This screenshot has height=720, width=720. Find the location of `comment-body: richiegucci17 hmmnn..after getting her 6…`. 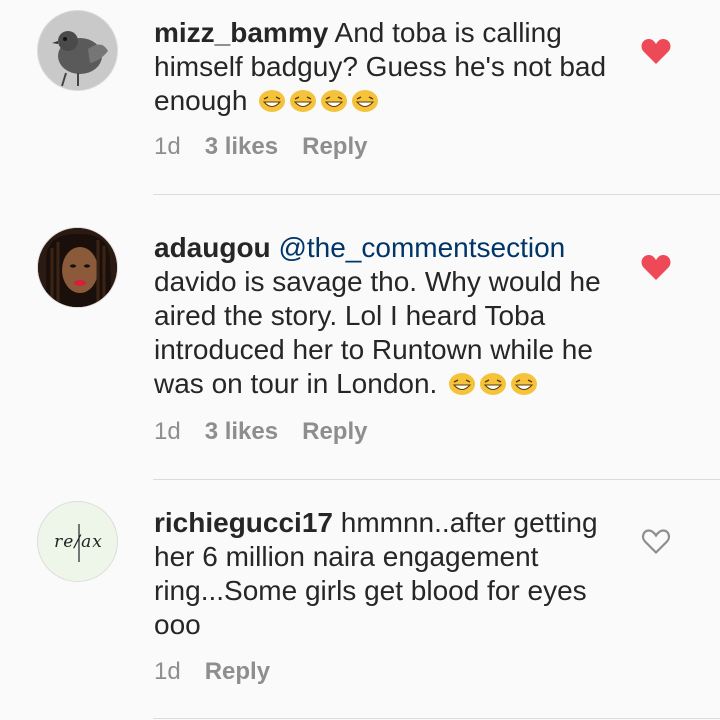

comment-body: richiegucci17 hmmnn..after getting her 6… is located at coordinates (389, 574).